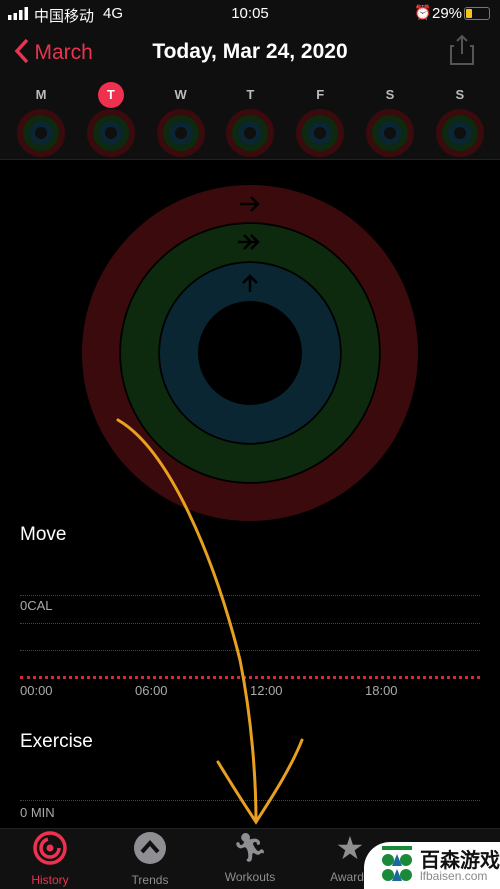 This screenshot has width=500, height=889. I want to click on exercise-value: 0 MIN, so click(37, 812).